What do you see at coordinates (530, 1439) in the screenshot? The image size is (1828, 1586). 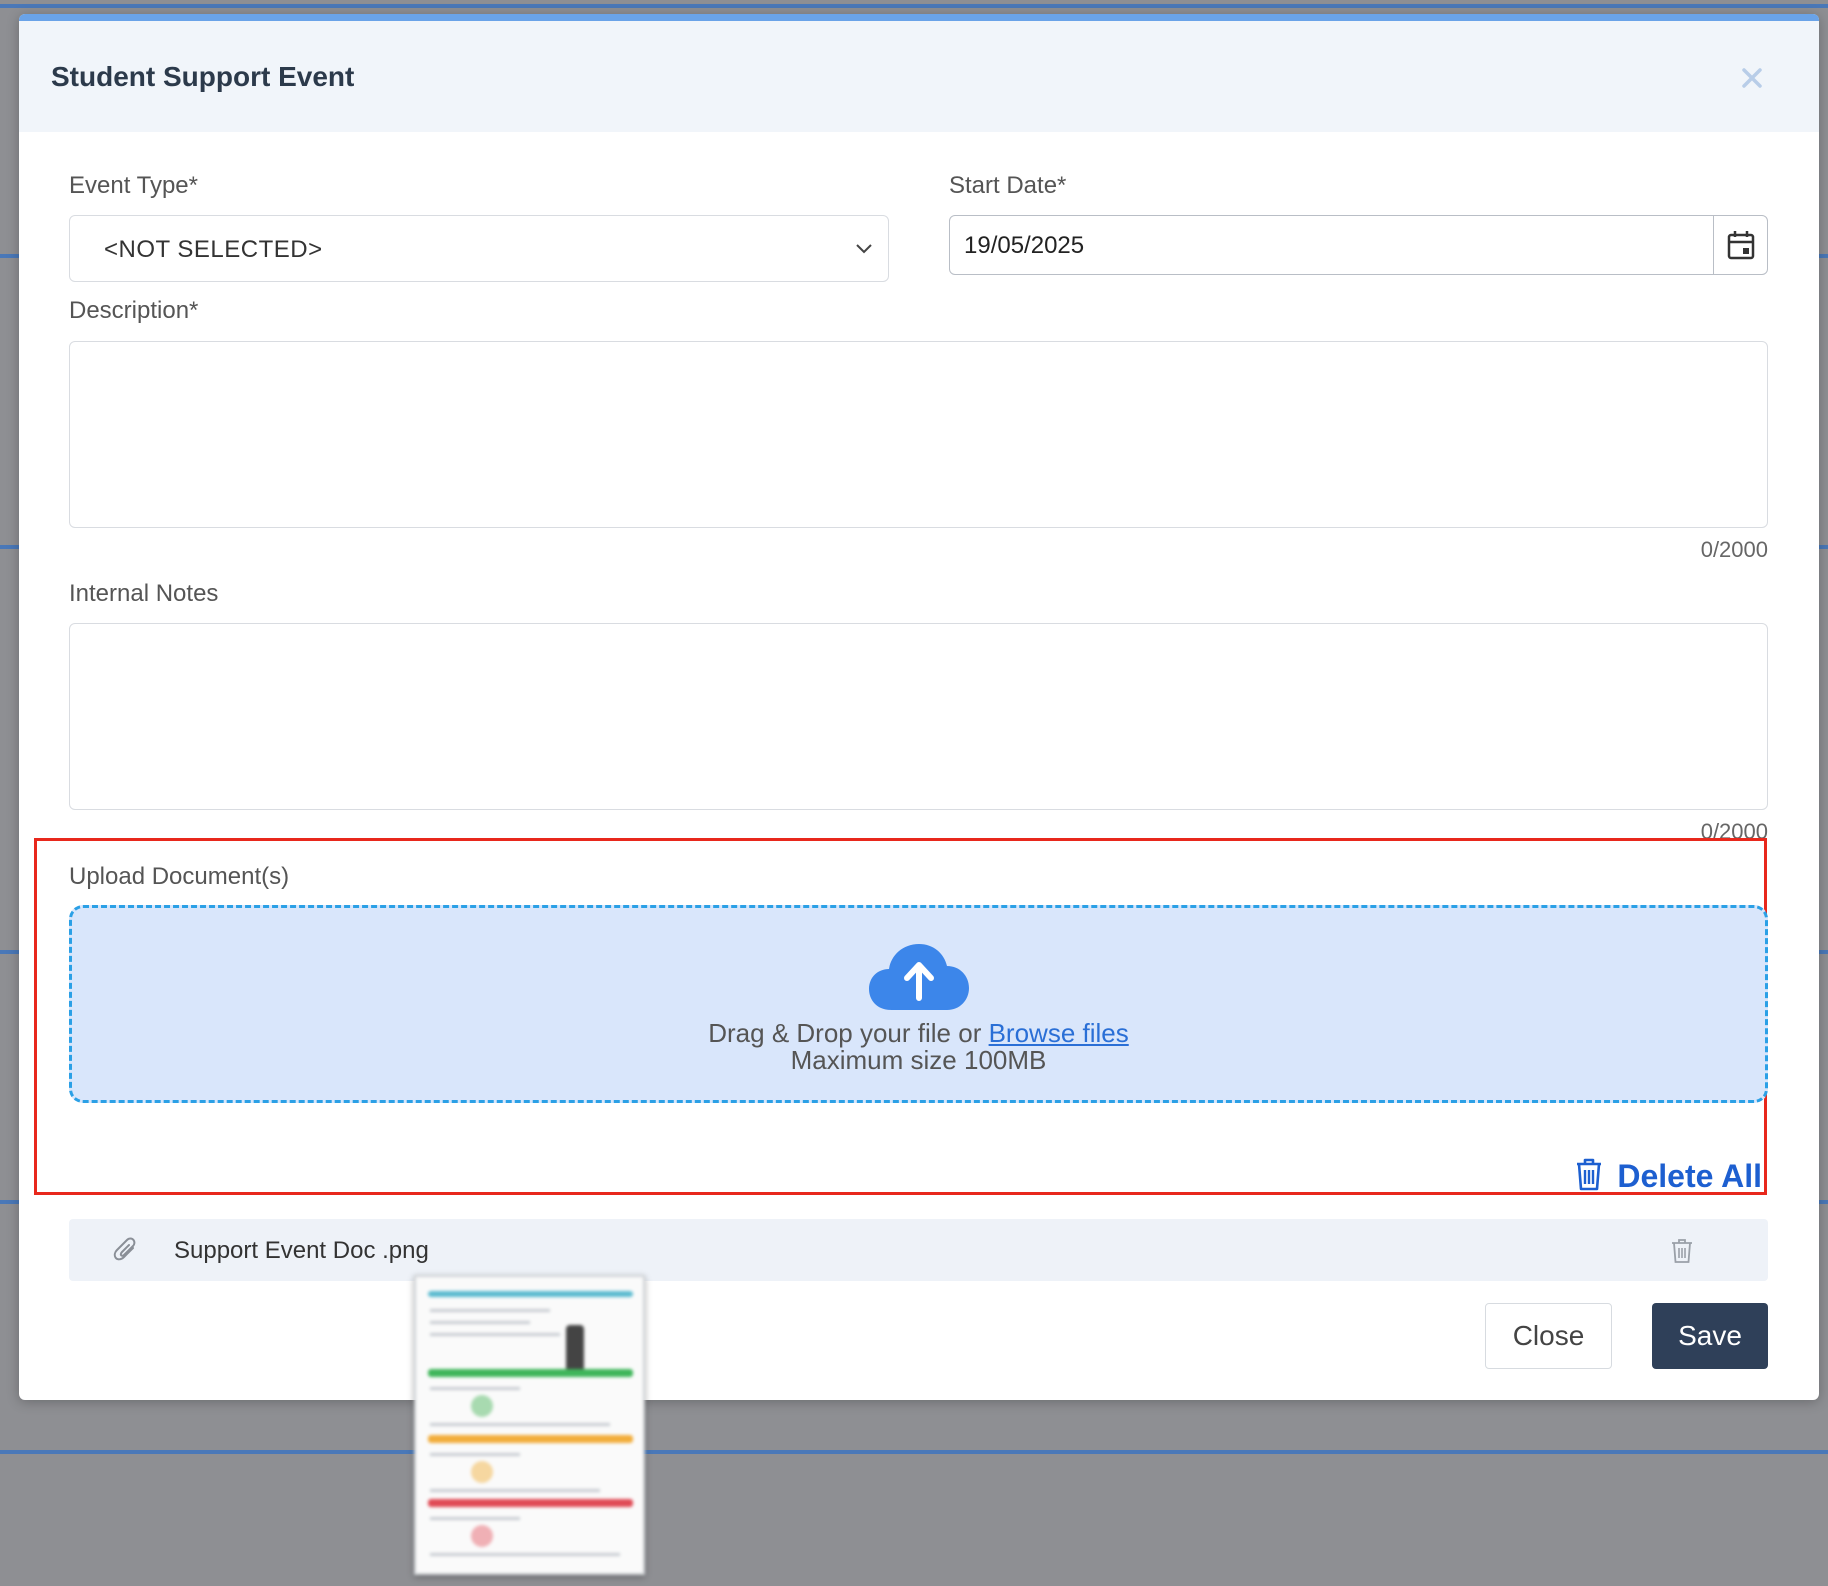 I see `preview-amber-bar` at bounding box center [530, 1439].